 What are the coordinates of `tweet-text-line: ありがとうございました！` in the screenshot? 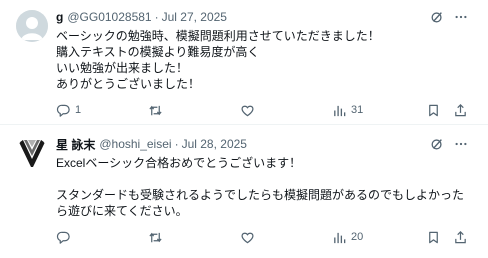 It's located at (128, 84).